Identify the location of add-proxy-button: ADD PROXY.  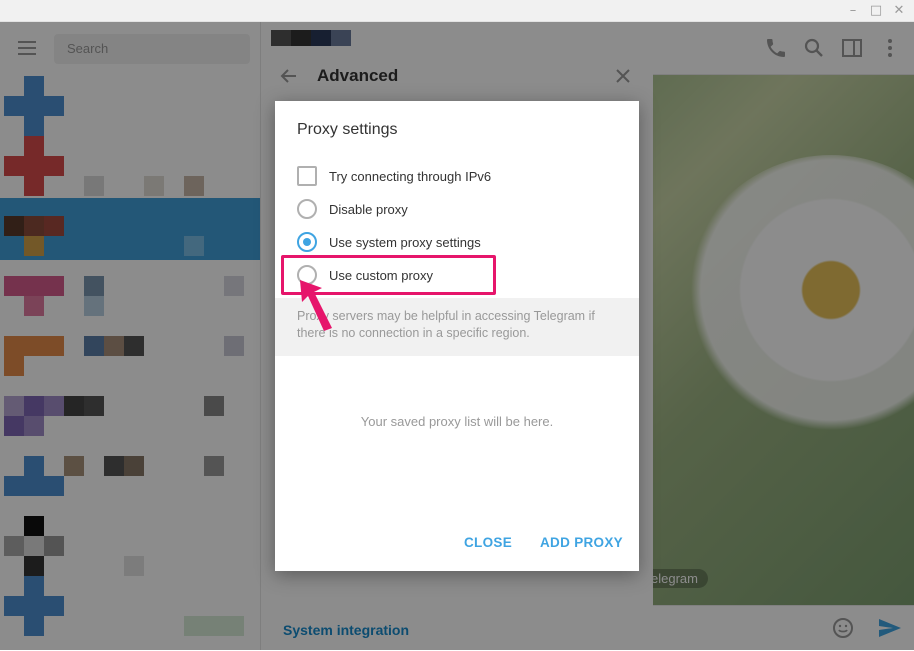
(581, 542).